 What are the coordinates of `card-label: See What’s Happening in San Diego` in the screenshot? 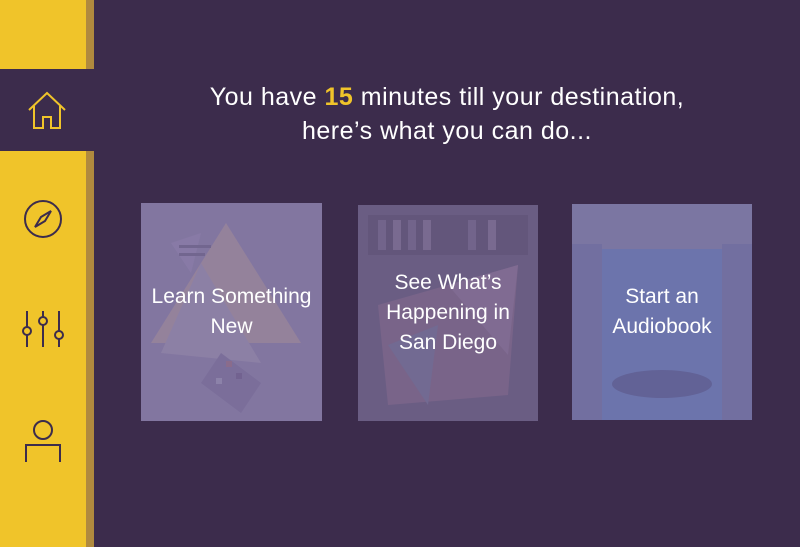 It's located at (448, 312).